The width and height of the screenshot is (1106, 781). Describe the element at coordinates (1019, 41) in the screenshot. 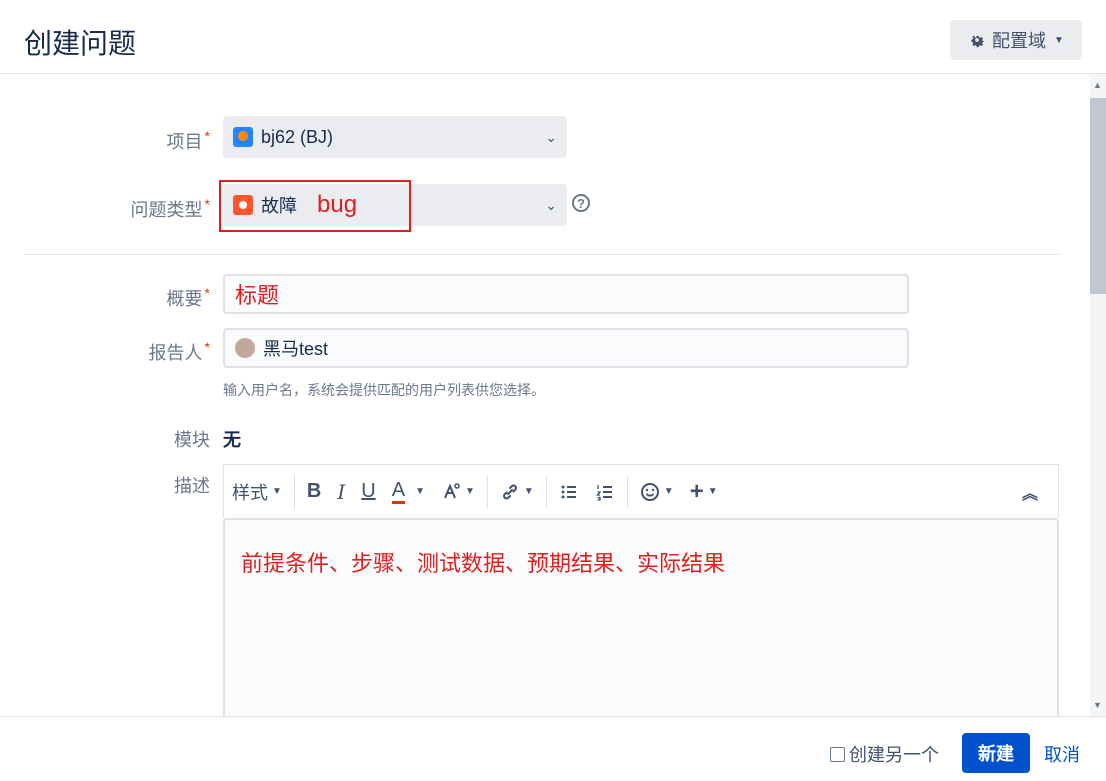

I see `configure-fields-label: 配置域` at that location.